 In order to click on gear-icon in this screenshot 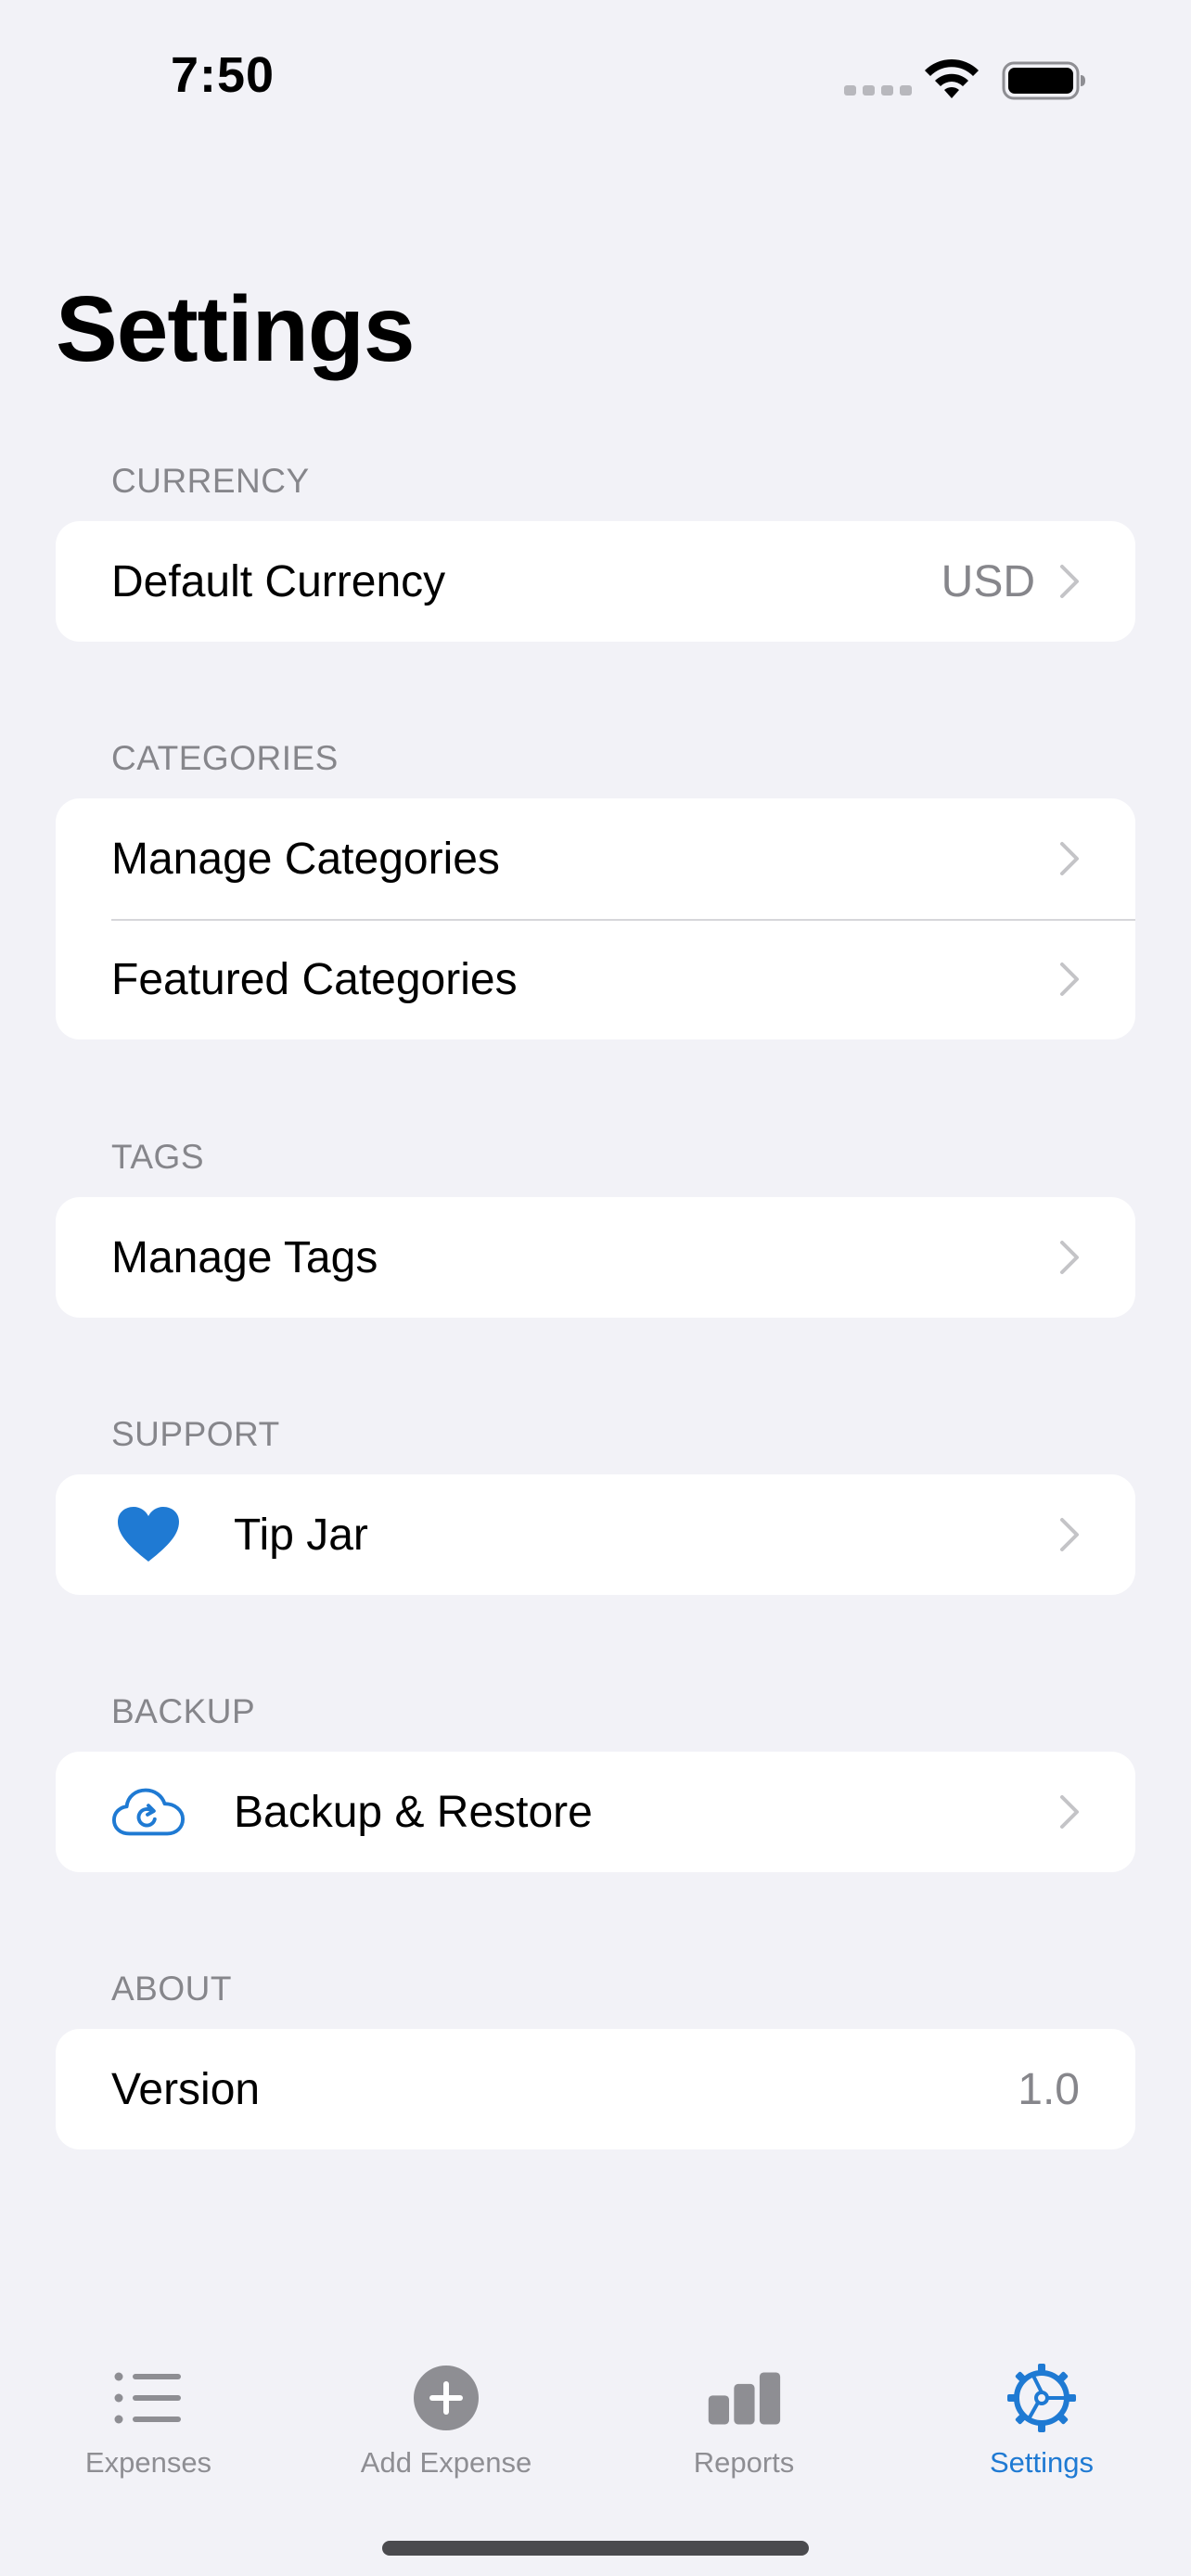, I will do `click(1042, 2398)`.